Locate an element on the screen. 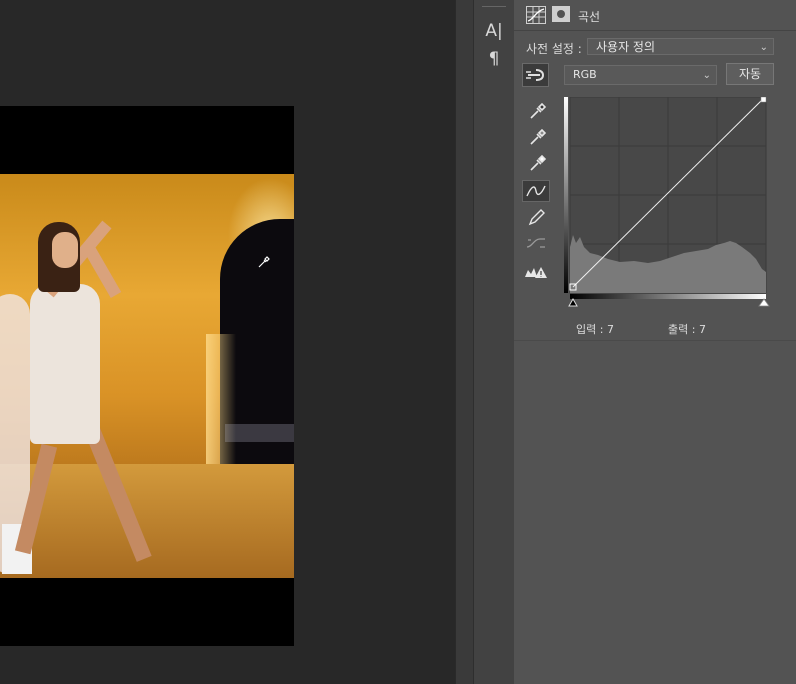 The width and height of the screenshot is (796, 684). curves-grid-icon is located at coordinates (536, 15).